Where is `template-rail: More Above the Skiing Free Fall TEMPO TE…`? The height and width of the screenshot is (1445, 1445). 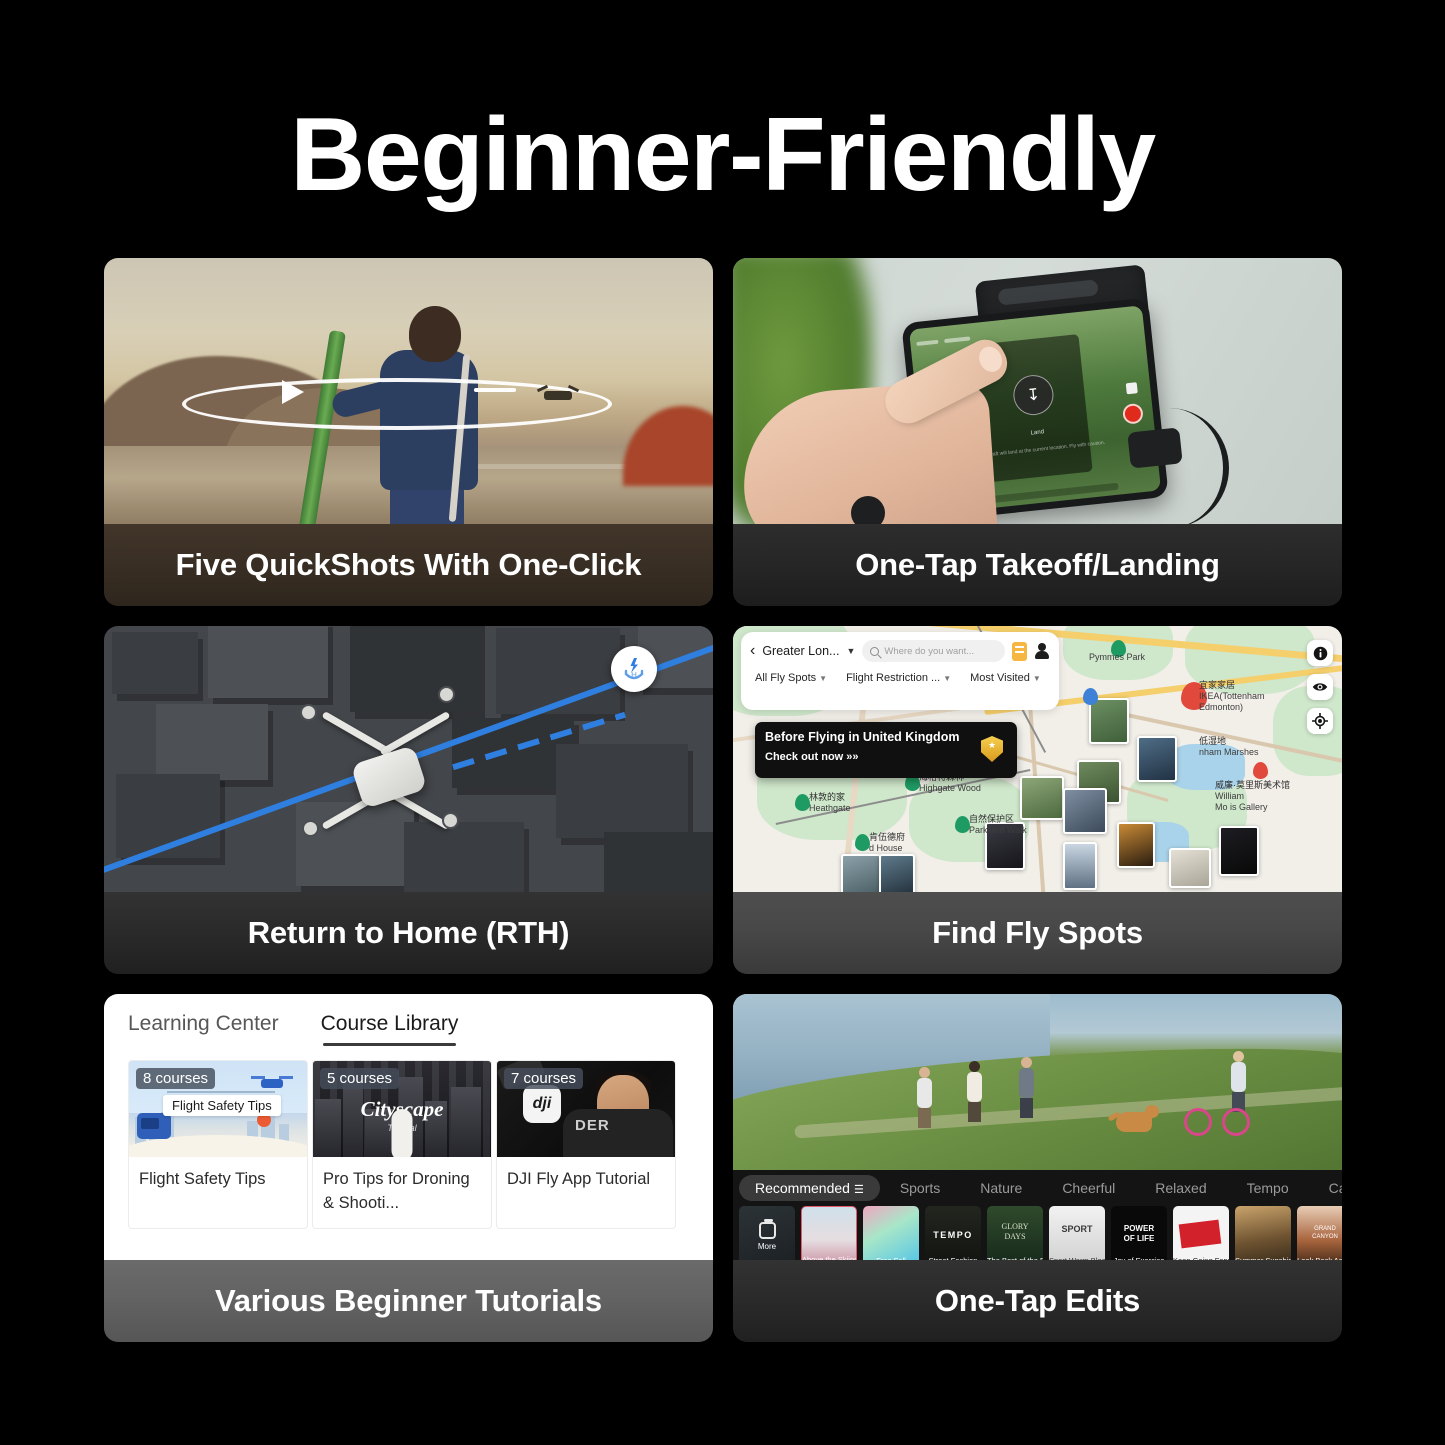
template-rail: More Above the Skiing Free Fall TEMPO TE… is located at coordinates (1040, 1234).